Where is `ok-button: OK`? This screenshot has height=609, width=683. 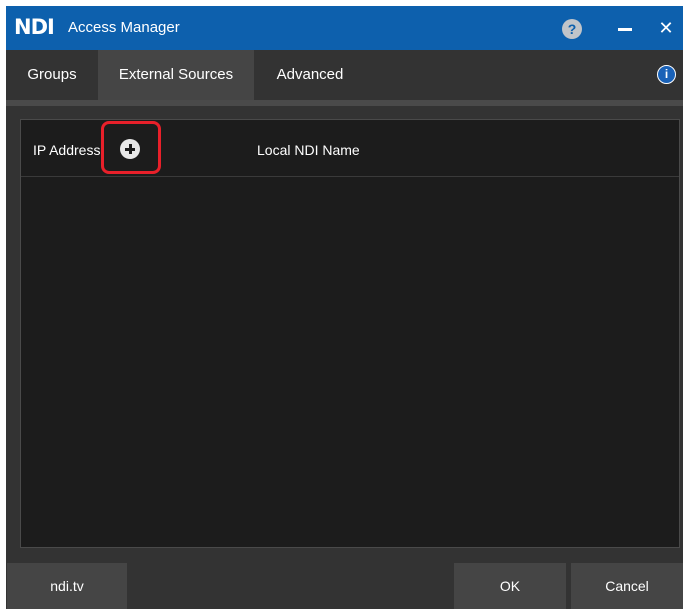
ok-button: OK is located at coordinates (510, 586).